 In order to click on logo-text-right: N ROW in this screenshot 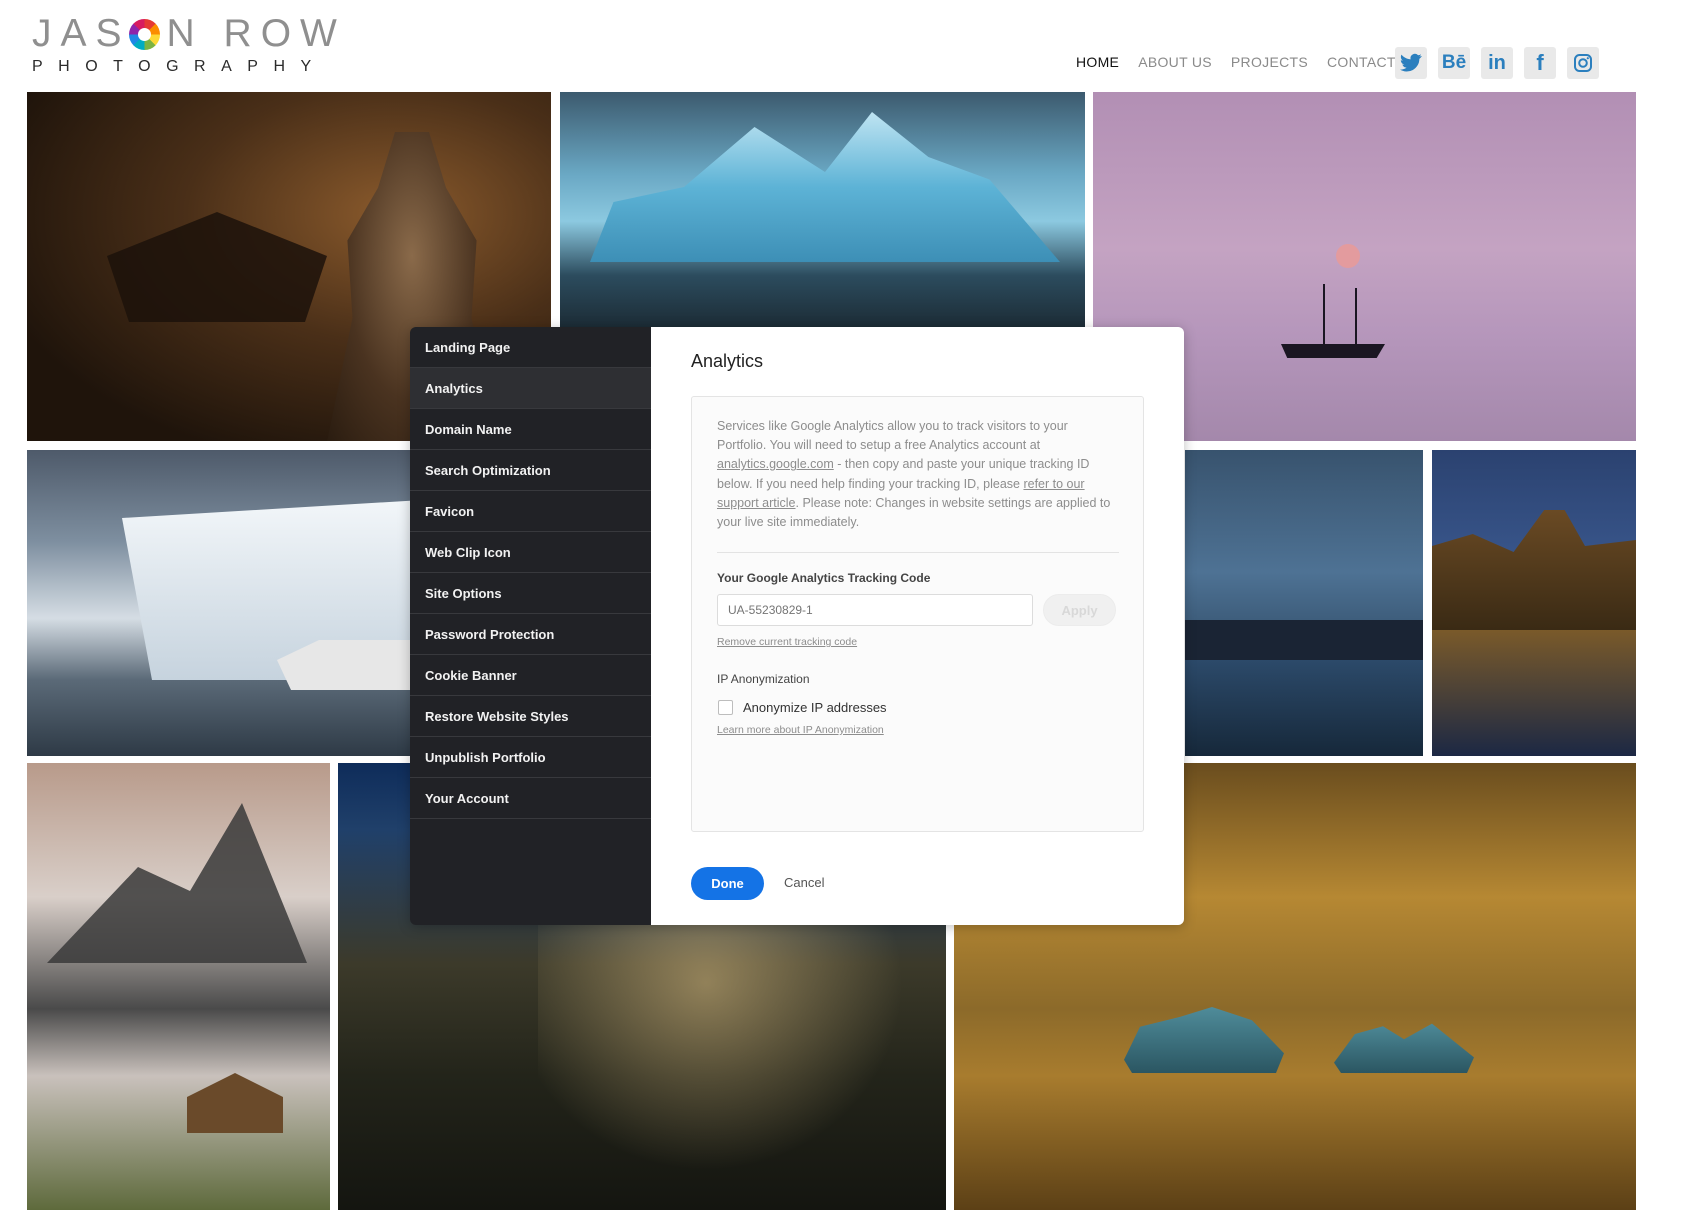, I will do `click(256, 33)`.